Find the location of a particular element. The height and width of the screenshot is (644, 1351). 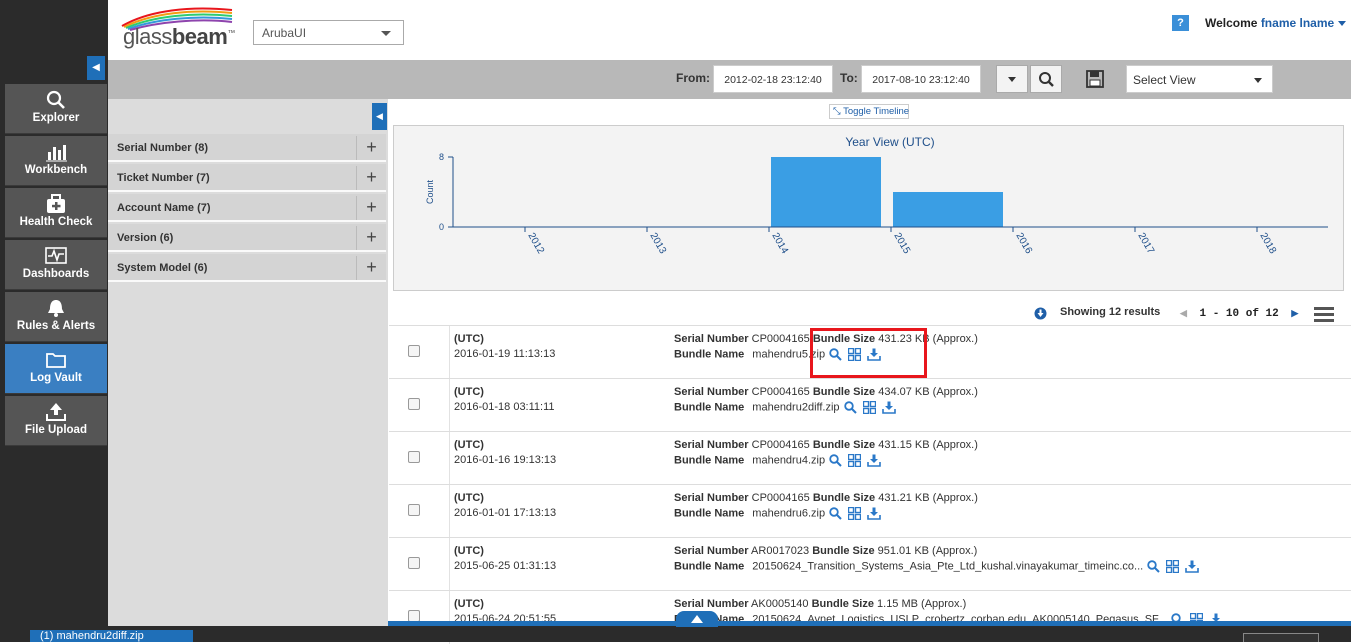

row-actions is located at coordinates (858, 460).